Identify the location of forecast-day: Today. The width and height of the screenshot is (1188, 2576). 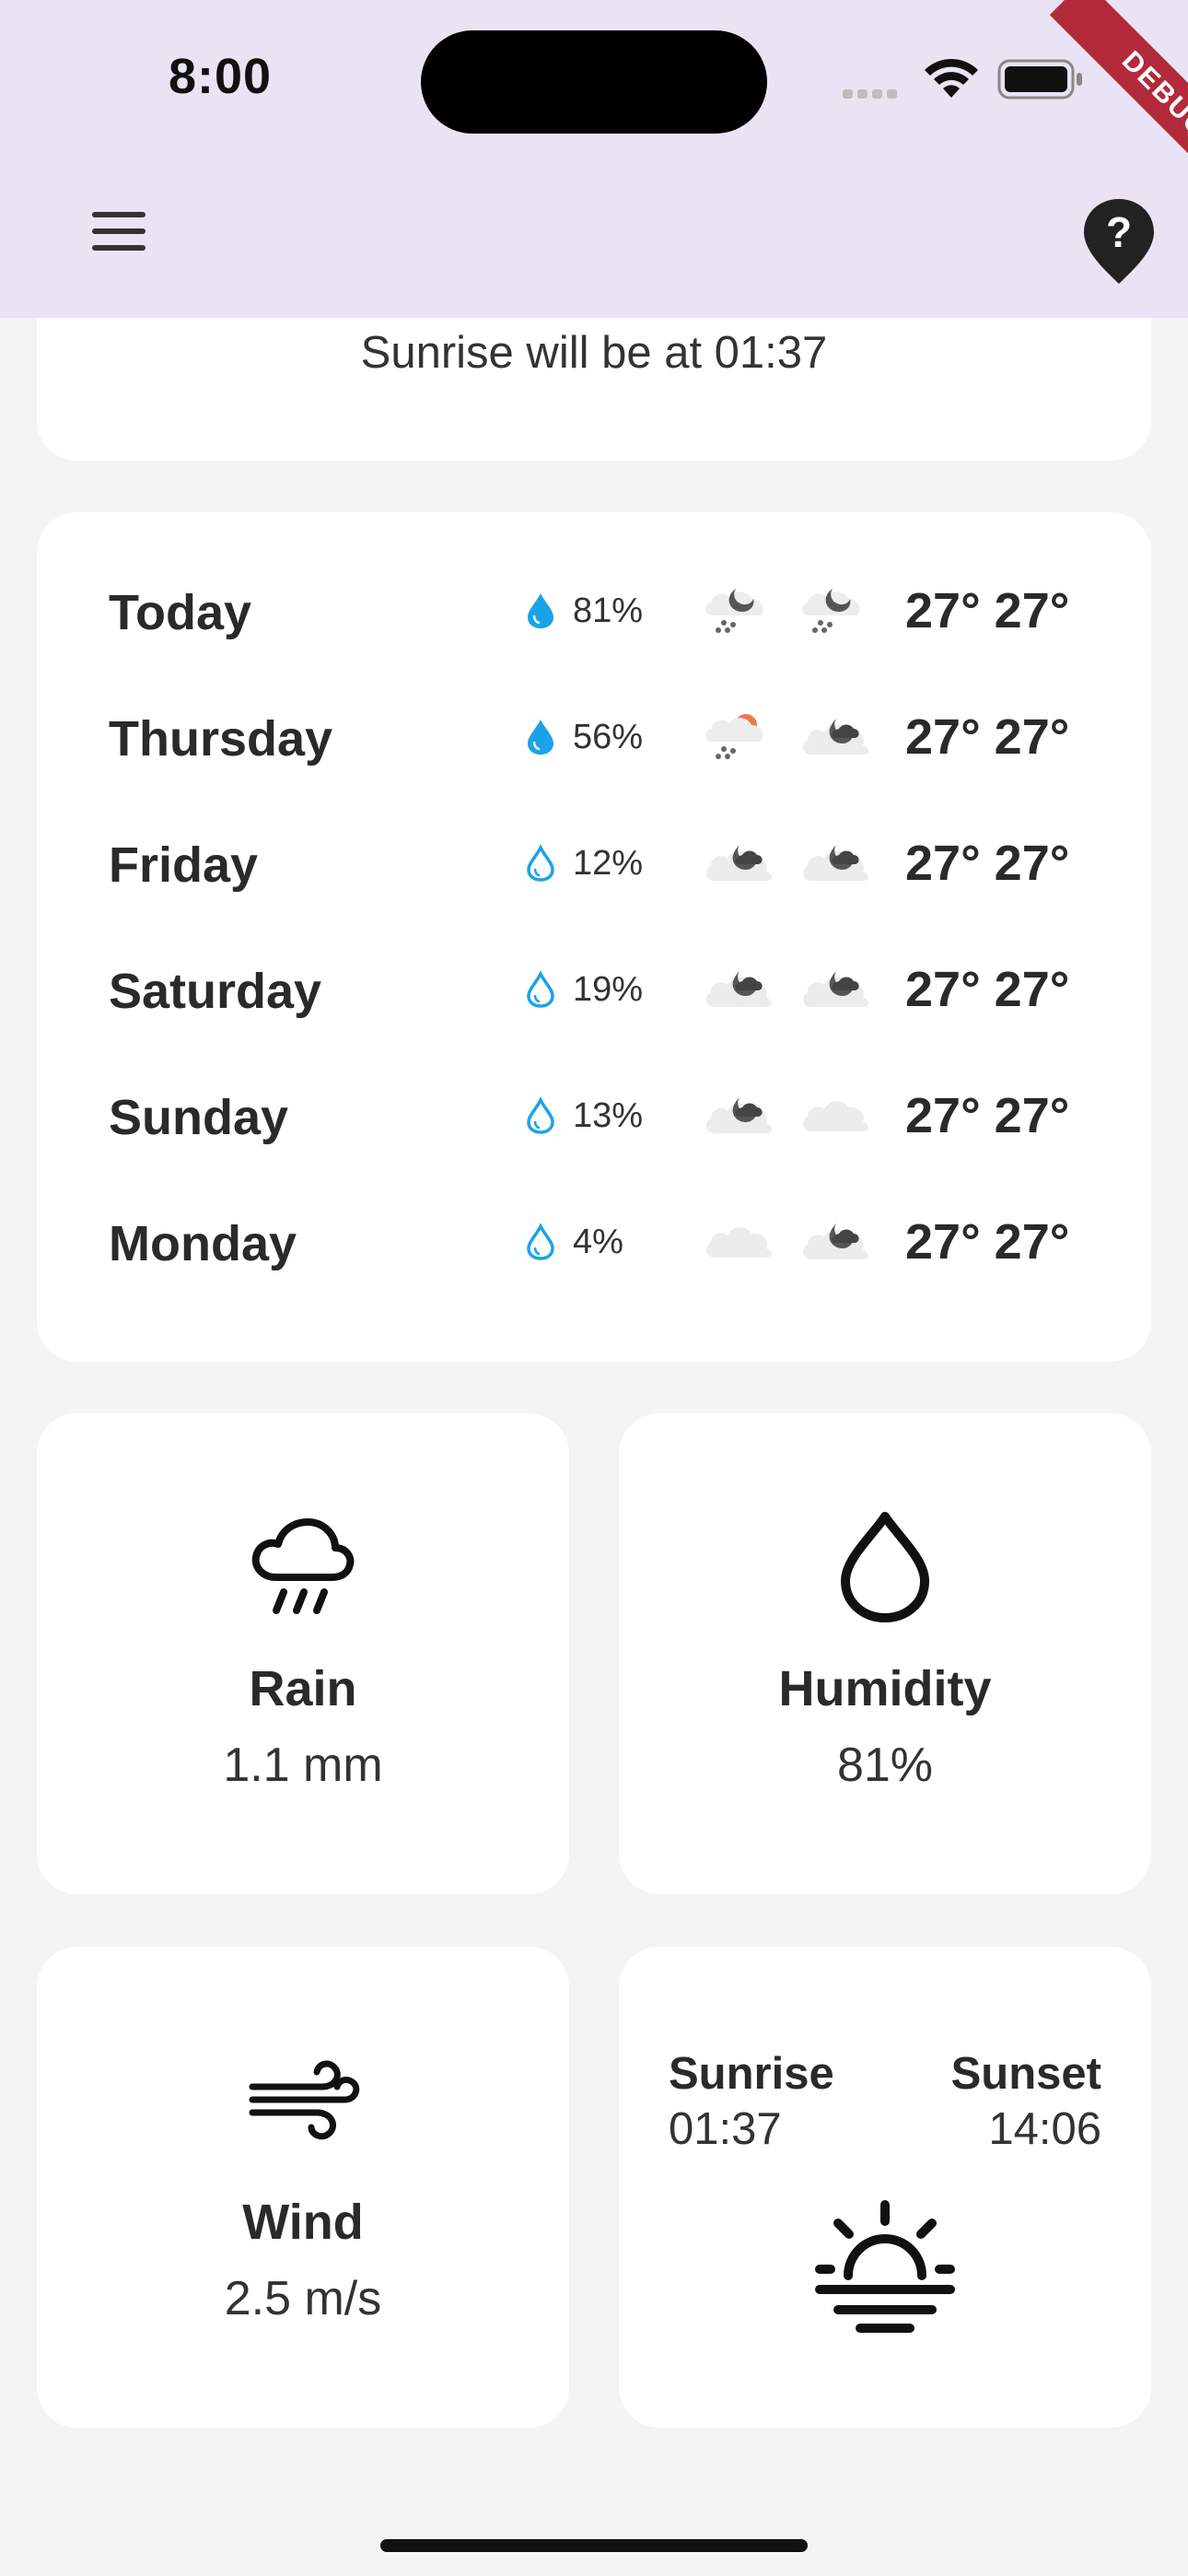
(180, 612).